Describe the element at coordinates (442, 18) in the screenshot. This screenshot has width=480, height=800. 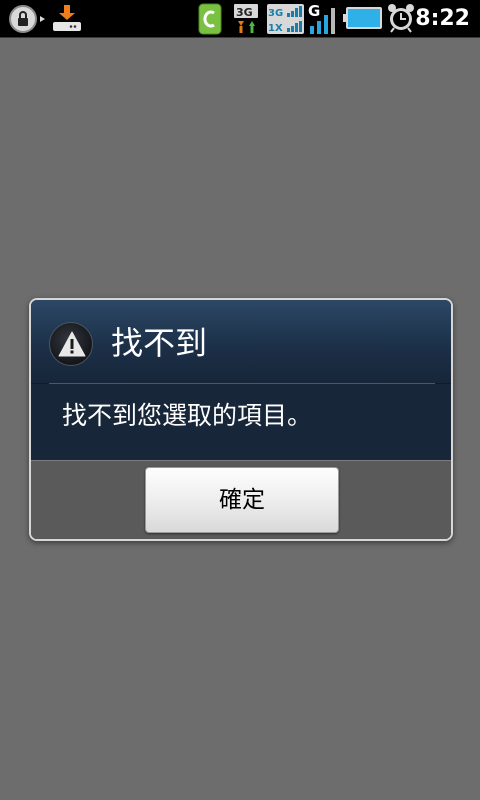
I see `status-time: 8:22` at that location.